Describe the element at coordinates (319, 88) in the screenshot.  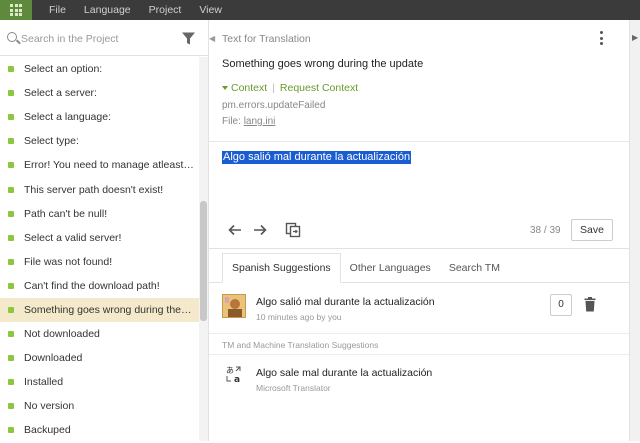
I see `request-context-link: Request Context` at that location.